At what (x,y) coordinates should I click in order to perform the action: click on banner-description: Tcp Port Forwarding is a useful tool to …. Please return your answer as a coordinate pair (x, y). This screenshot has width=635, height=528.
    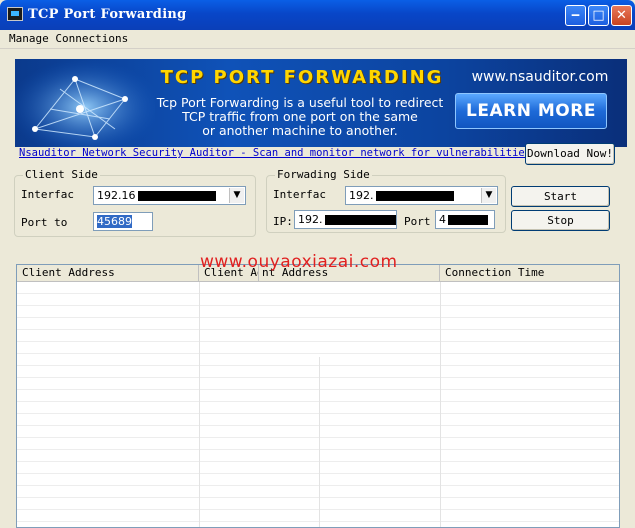
    Looking at the image, I should click on (300, 117).